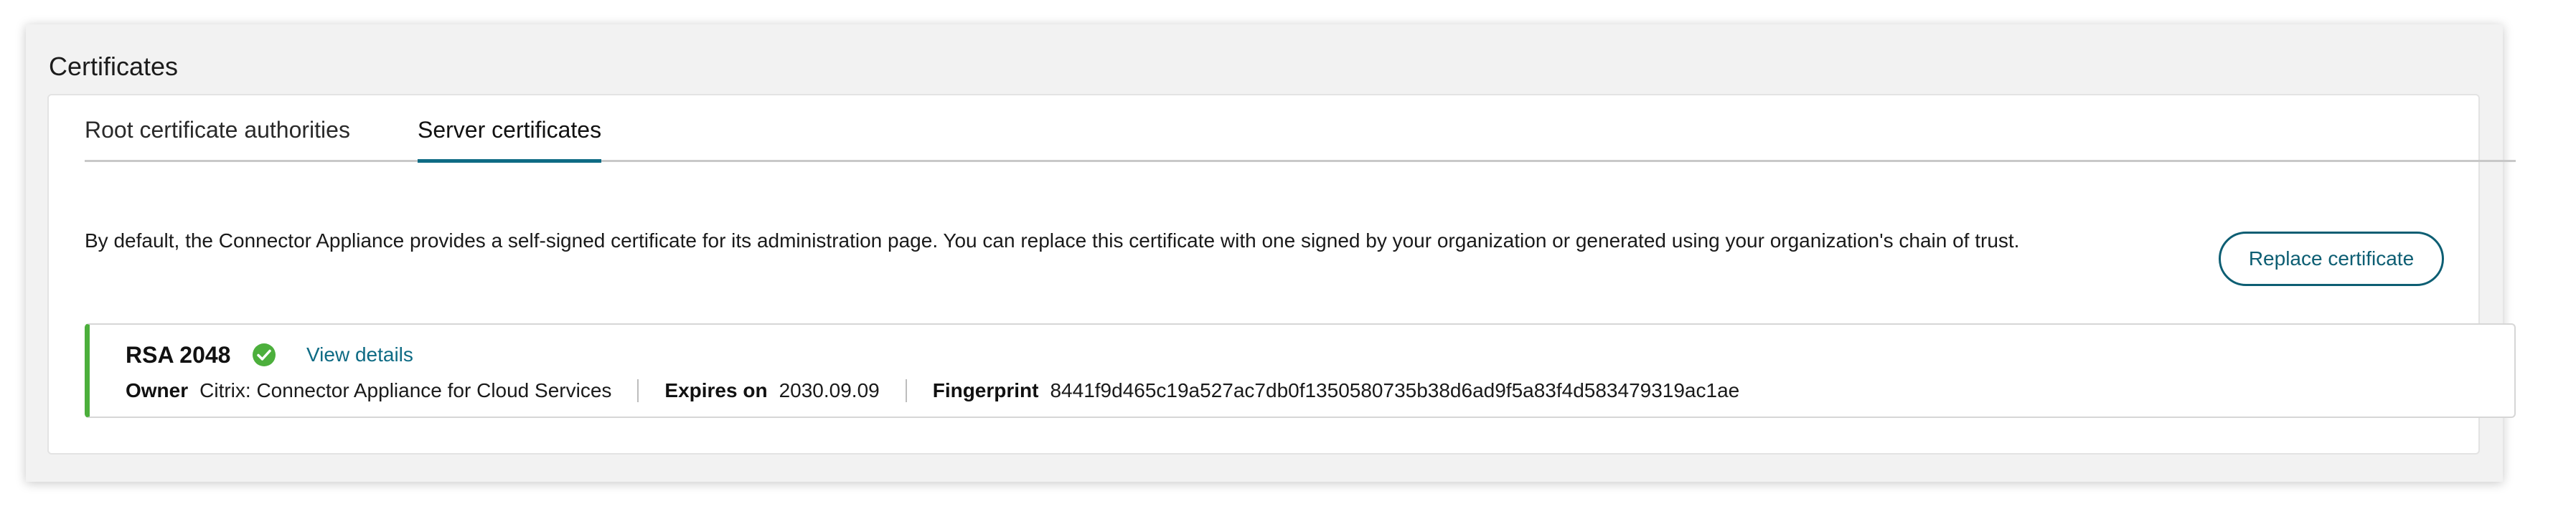 This screenshot has width=2576, height=509. Describe the element at coordinates (2331, 259) in the screenshot. I see `replace-certificate-button: Replace certificate` at that location.